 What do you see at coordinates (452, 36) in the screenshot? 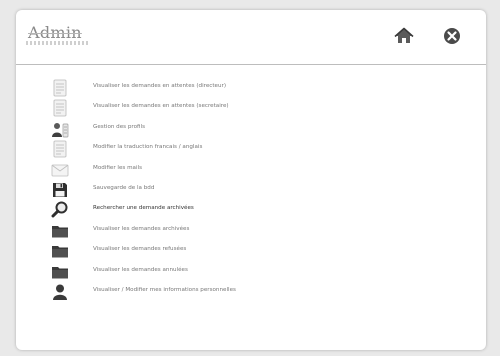
I see `close-icon` at bounding box center [452, 36].